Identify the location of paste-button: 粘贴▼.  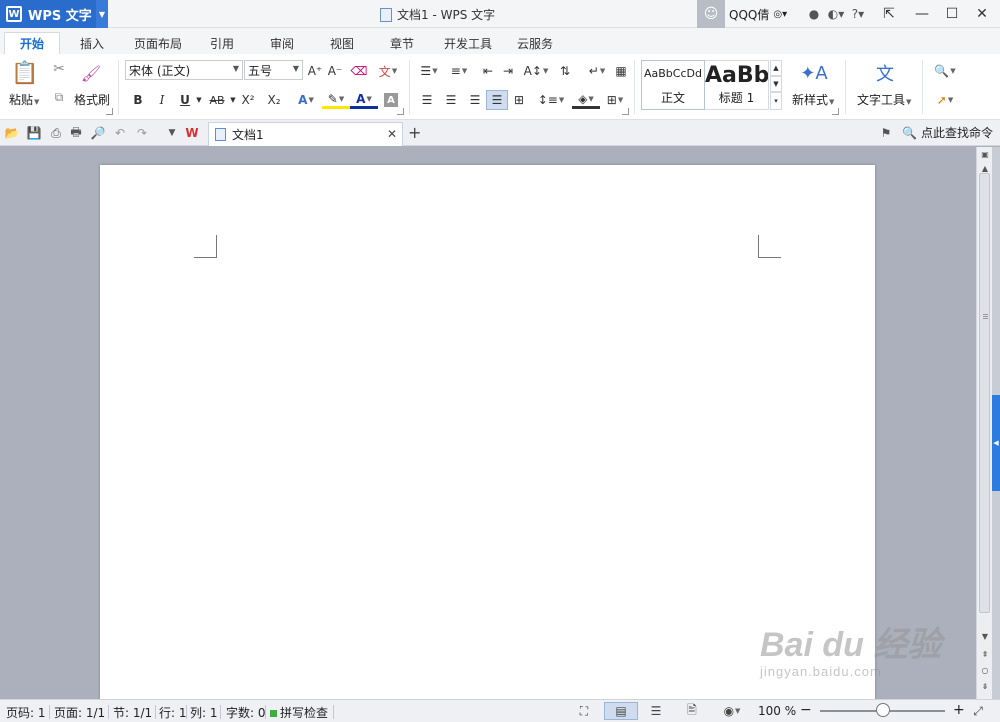
(24, 99).